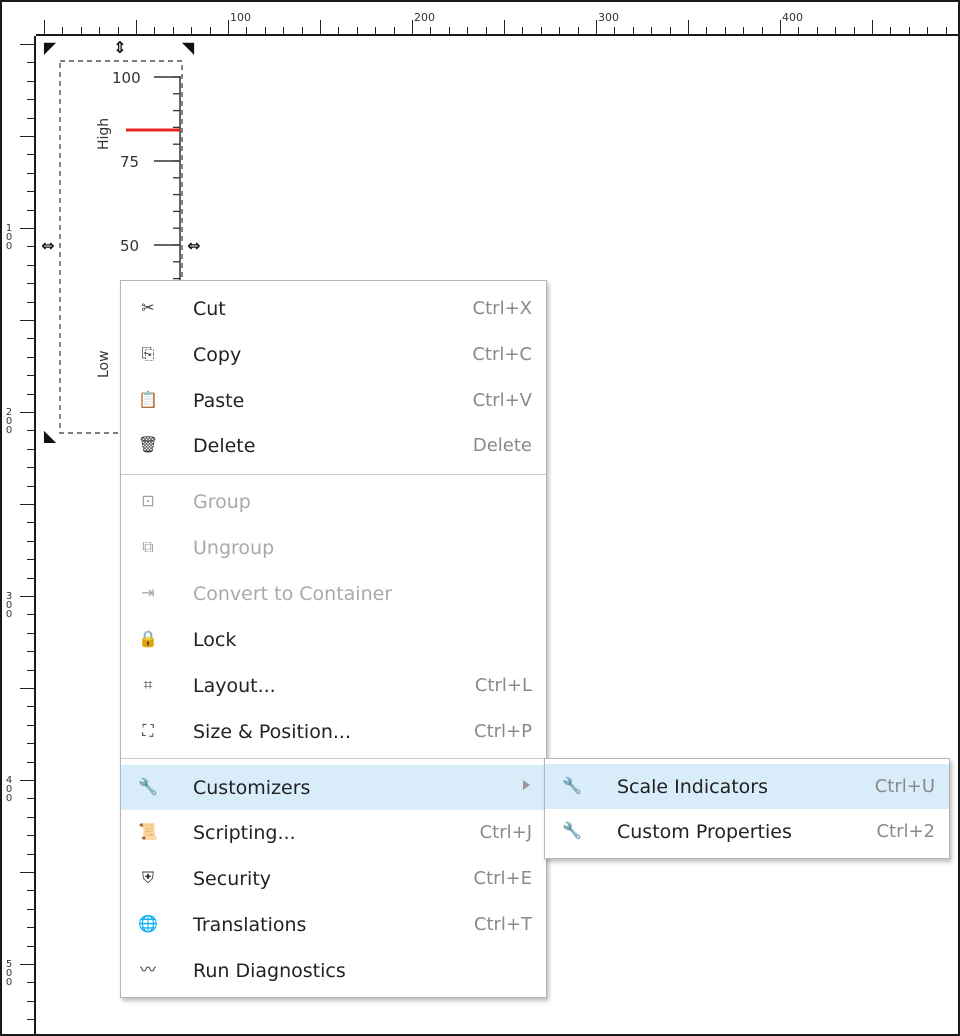  I want to click on submenu-arrow-icon, so click(526, 785).